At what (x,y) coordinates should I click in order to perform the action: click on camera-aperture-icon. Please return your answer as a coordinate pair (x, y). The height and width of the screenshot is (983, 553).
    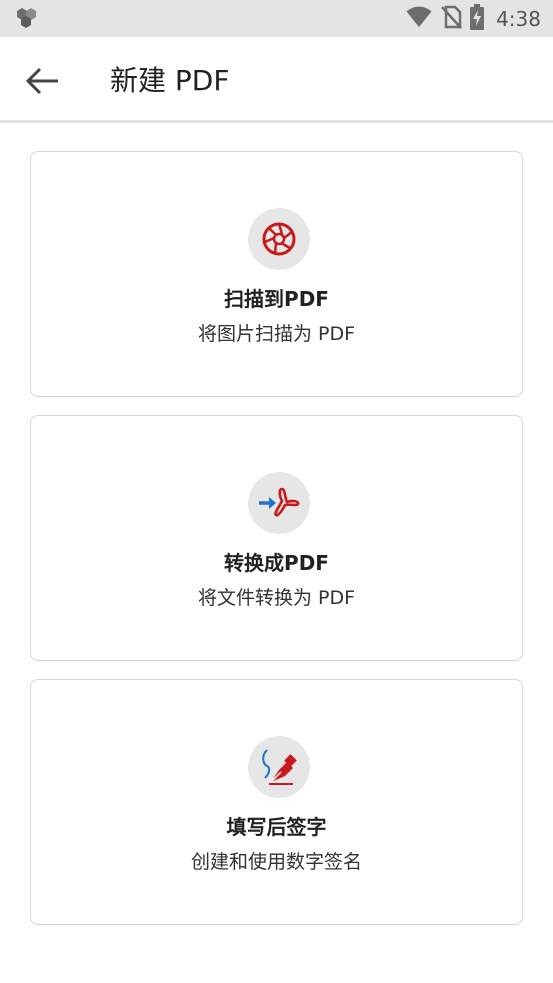
    Looking at the image, I should click on (279, 239).